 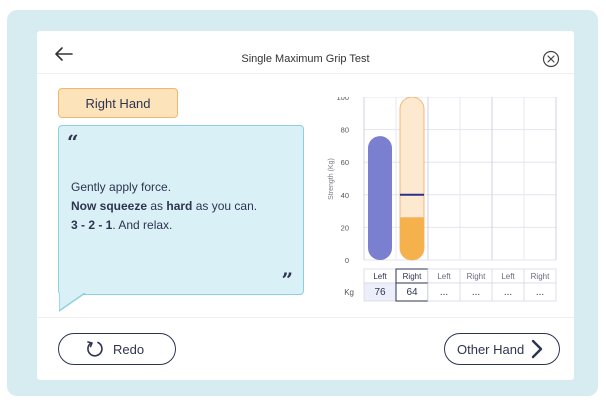 What do you see at coordinates (412, 238) in the screenshot?
I see `right-hand-bar-fill` at bounding box center [412, 238].